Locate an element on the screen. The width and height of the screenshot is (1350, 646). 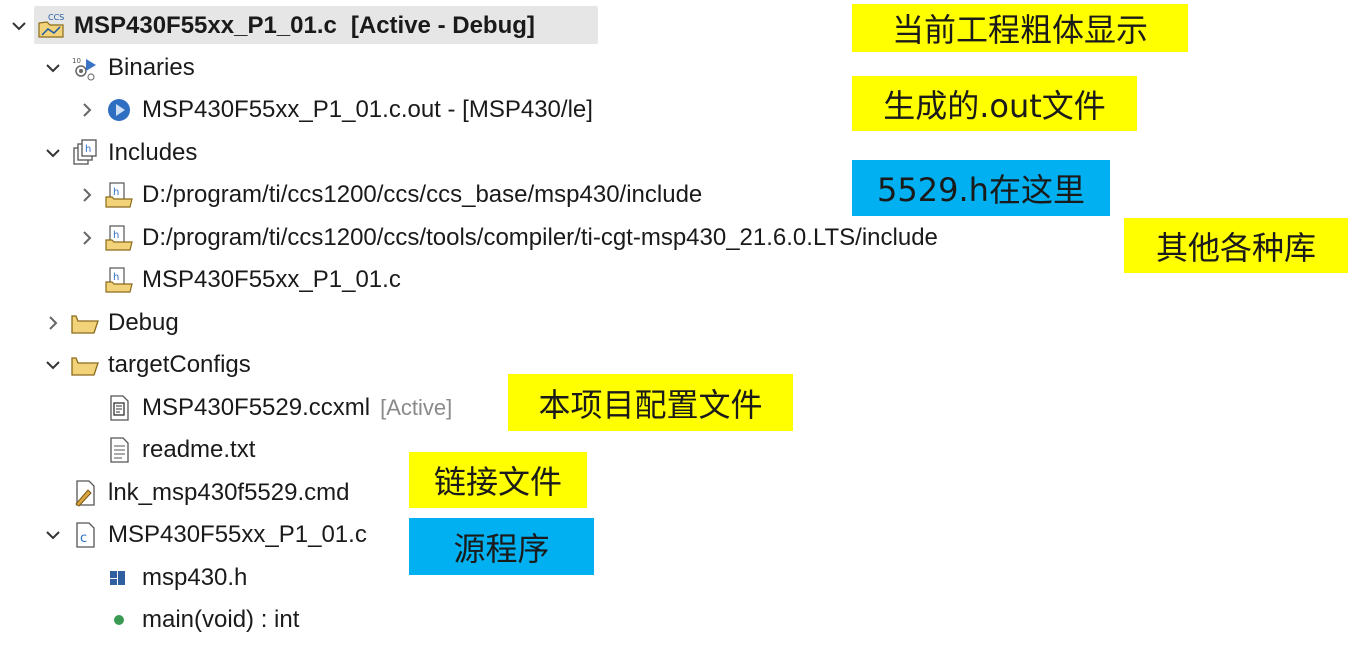
tree-item-includes: h Includes is located at coordinates (118, 153).